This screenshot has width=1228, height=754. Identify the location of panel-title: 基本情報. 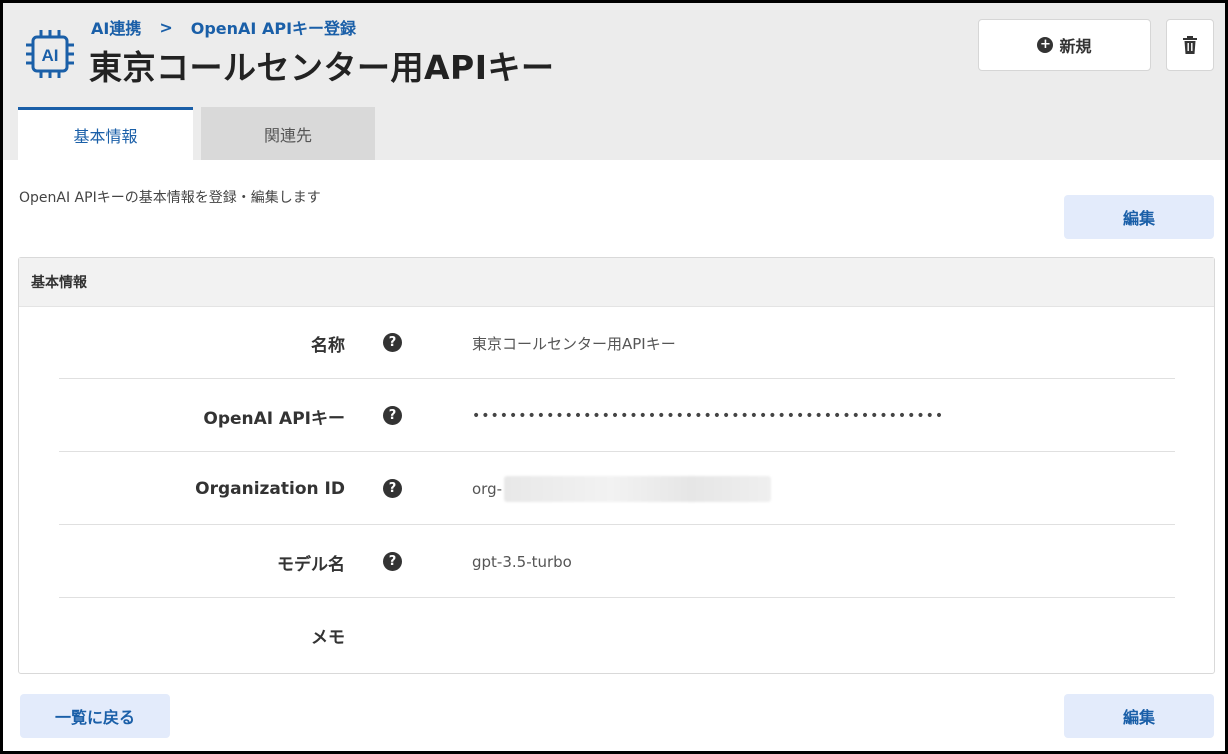
(616, 282).